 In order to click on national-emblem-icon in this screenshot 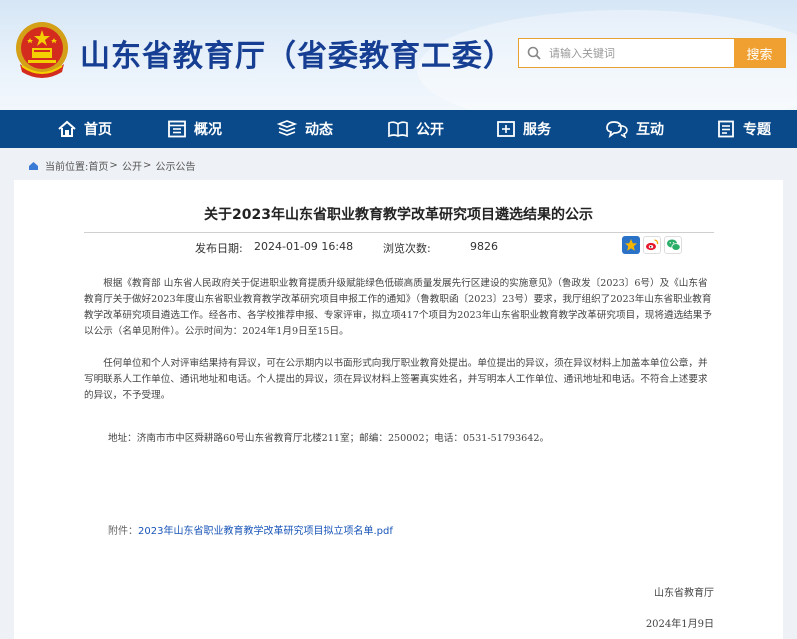, I will do `click(42, 51)`.